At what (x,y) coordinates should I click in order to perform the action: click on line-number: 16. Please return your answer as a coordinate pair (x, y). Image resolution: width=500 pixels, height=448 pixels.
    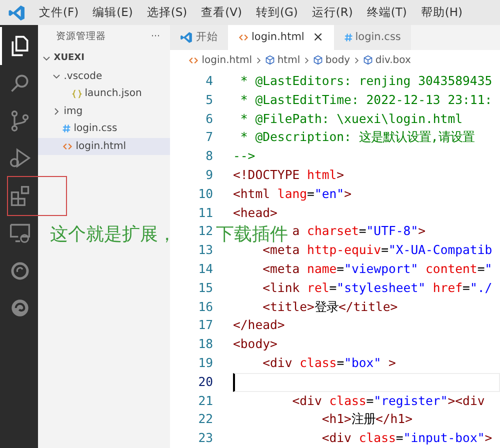
    Looking at the image, I should click on (205, 307).